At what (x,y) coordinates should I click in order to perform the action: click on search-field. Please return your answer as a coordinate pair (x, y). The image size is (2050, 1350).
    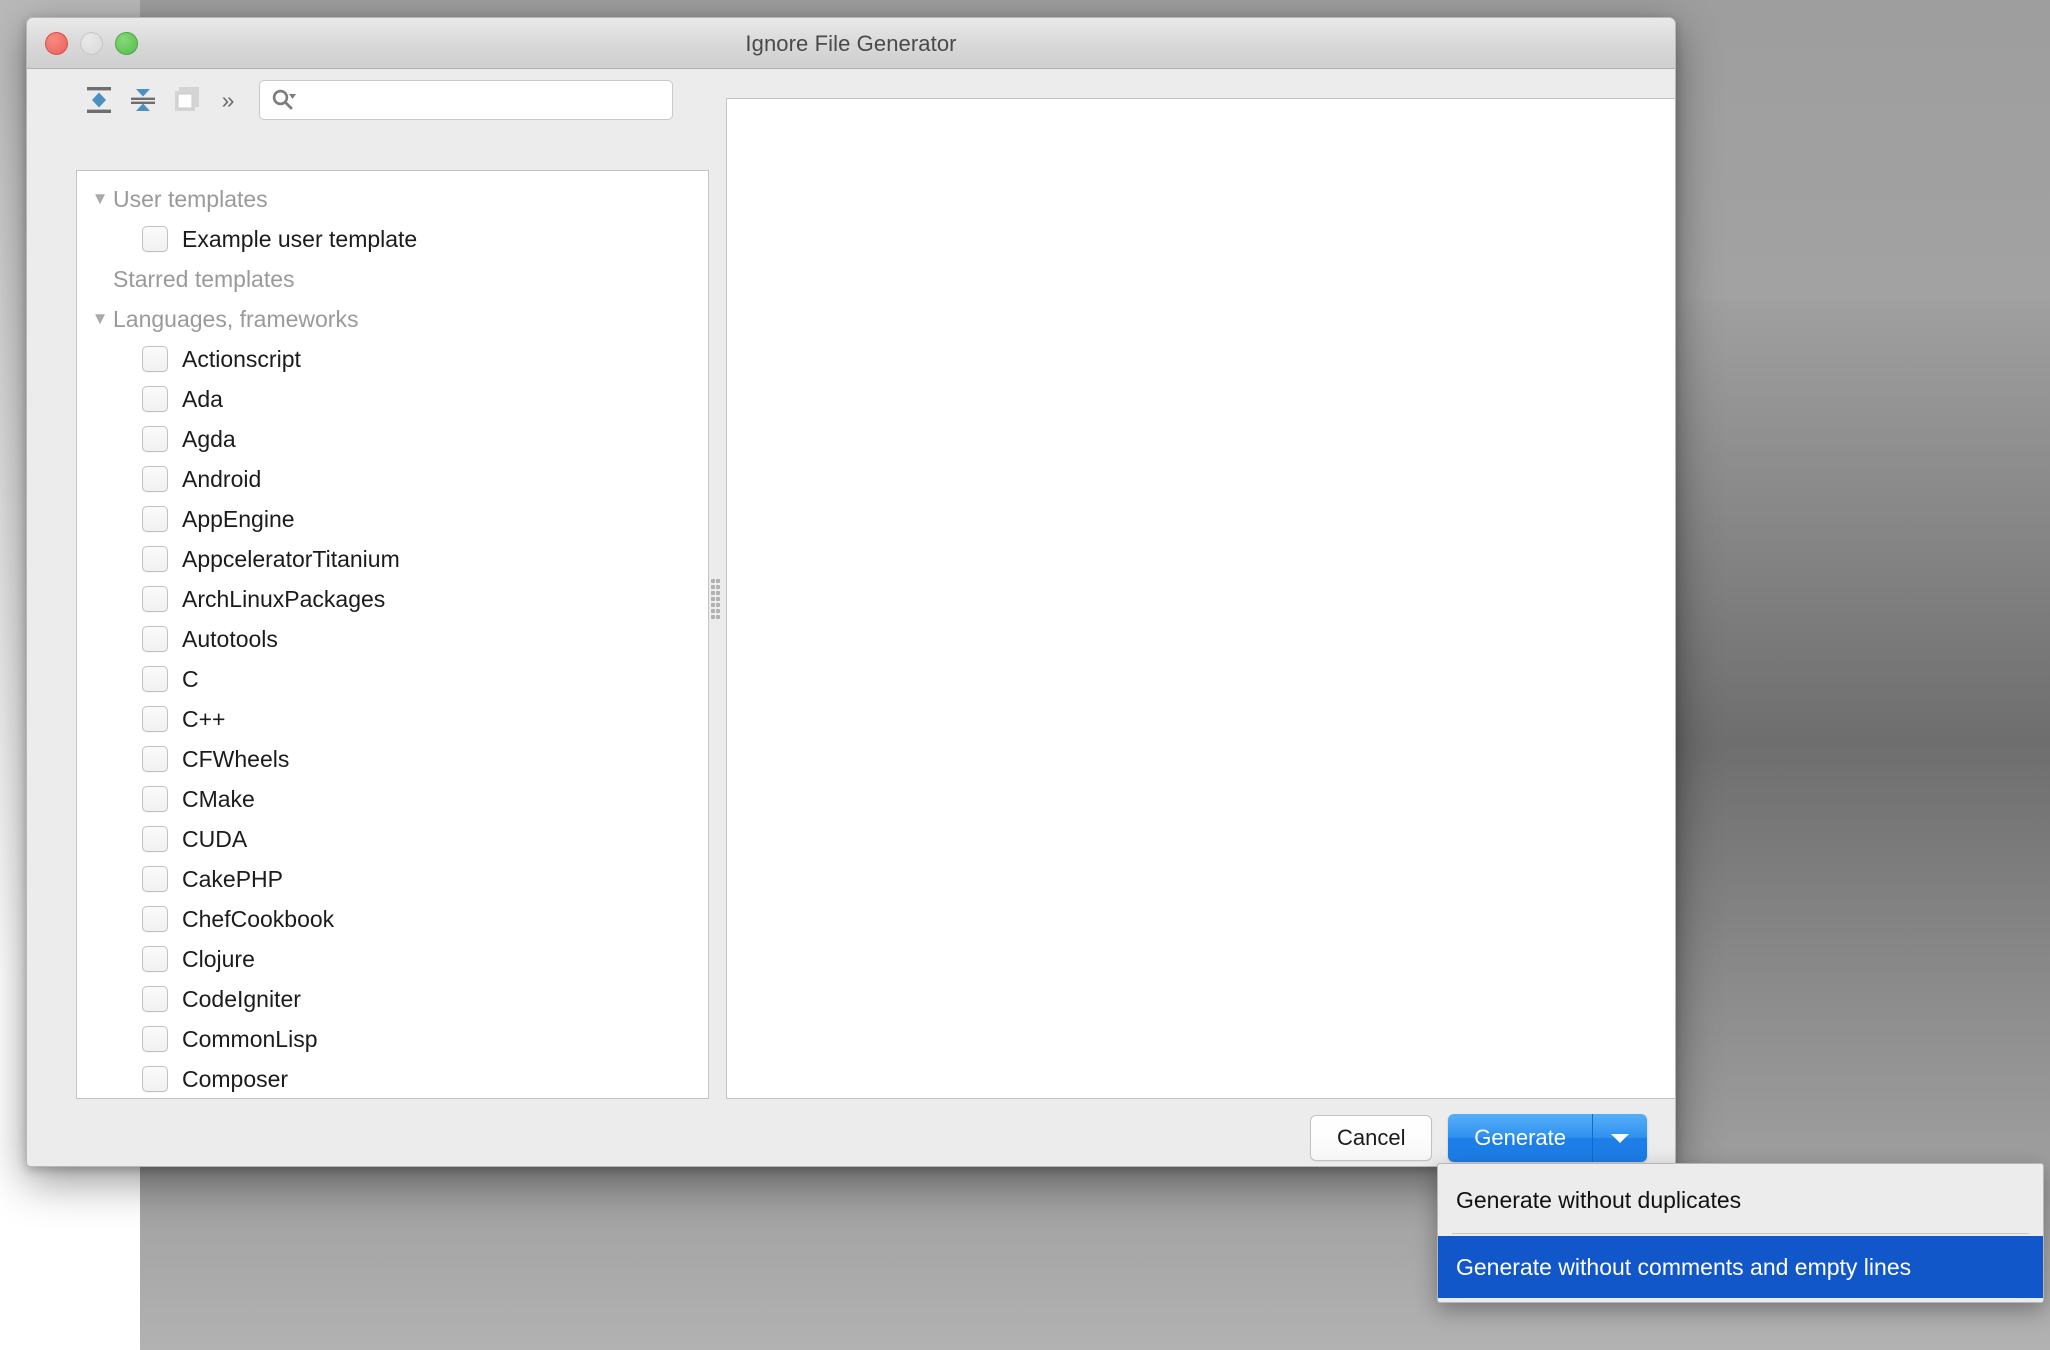
    Looking at the image, I should click on (466, 100).